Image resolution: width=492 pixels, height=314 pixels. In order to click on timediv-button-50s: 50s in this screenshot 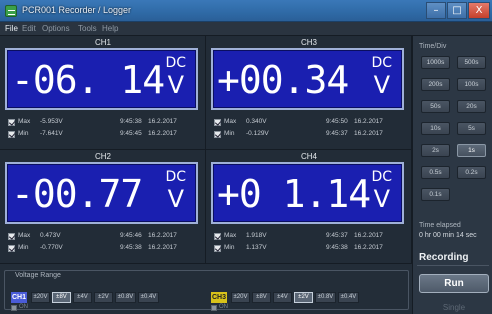, I will do `click(435, 106)`.